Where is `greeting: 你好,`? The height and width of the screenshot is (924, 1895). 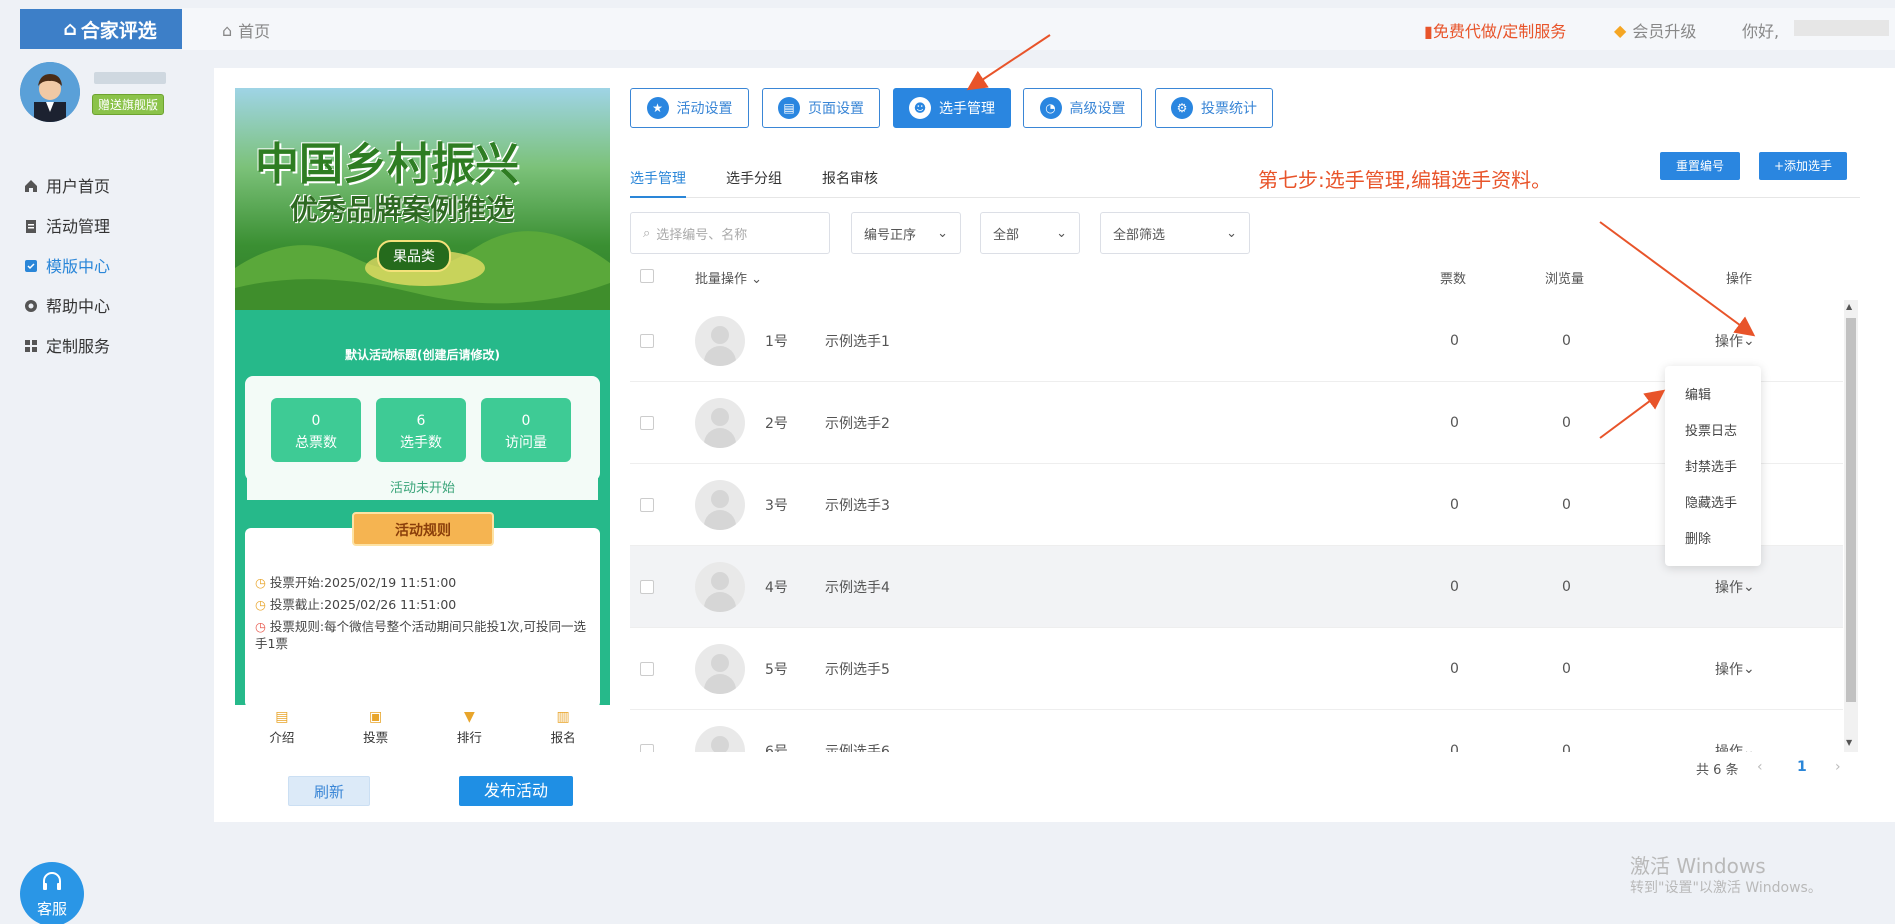
greeting: 你好, is located at coordinates (1761, 31).